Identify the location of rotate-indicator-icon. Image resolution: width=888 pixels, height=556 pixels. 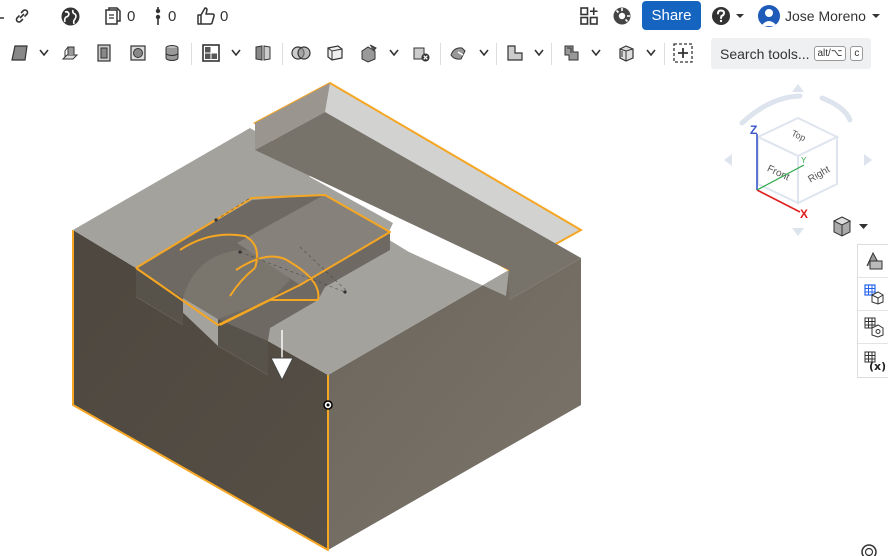
(869, 550).